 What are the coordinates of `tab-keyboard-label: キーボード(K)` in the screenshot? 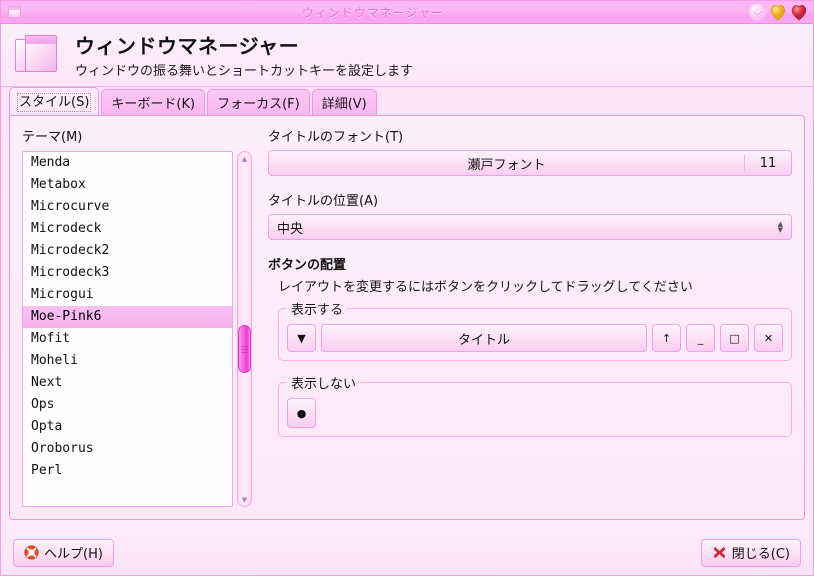 It's located at (153, 104).